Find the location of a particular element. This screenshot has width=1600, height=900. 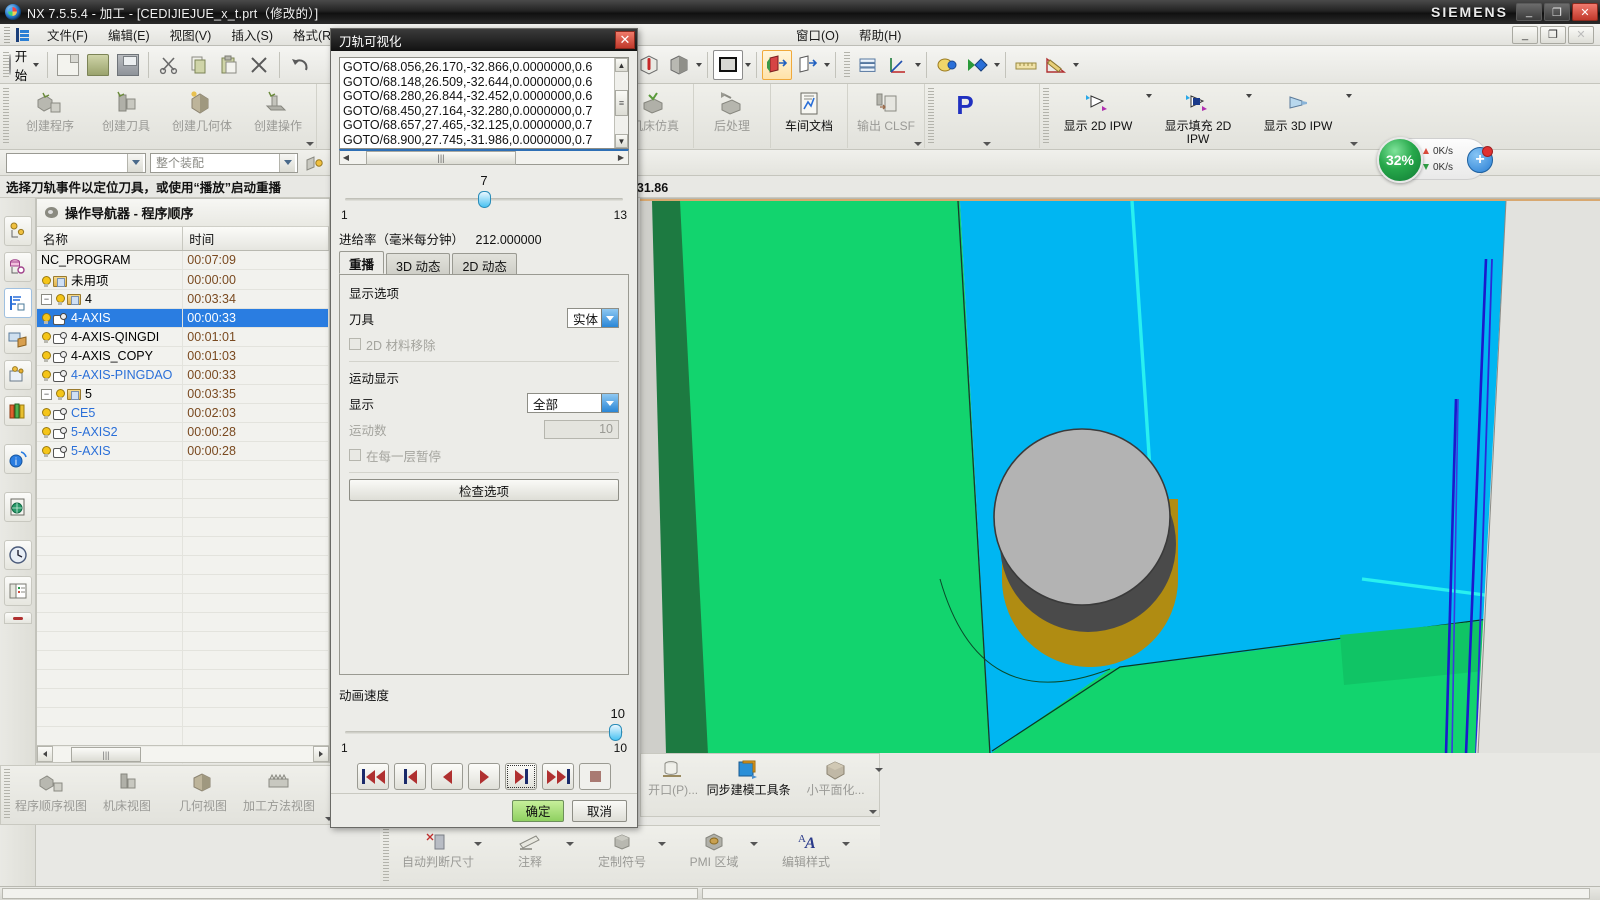

undo-button is located at coordinates (300, 65).